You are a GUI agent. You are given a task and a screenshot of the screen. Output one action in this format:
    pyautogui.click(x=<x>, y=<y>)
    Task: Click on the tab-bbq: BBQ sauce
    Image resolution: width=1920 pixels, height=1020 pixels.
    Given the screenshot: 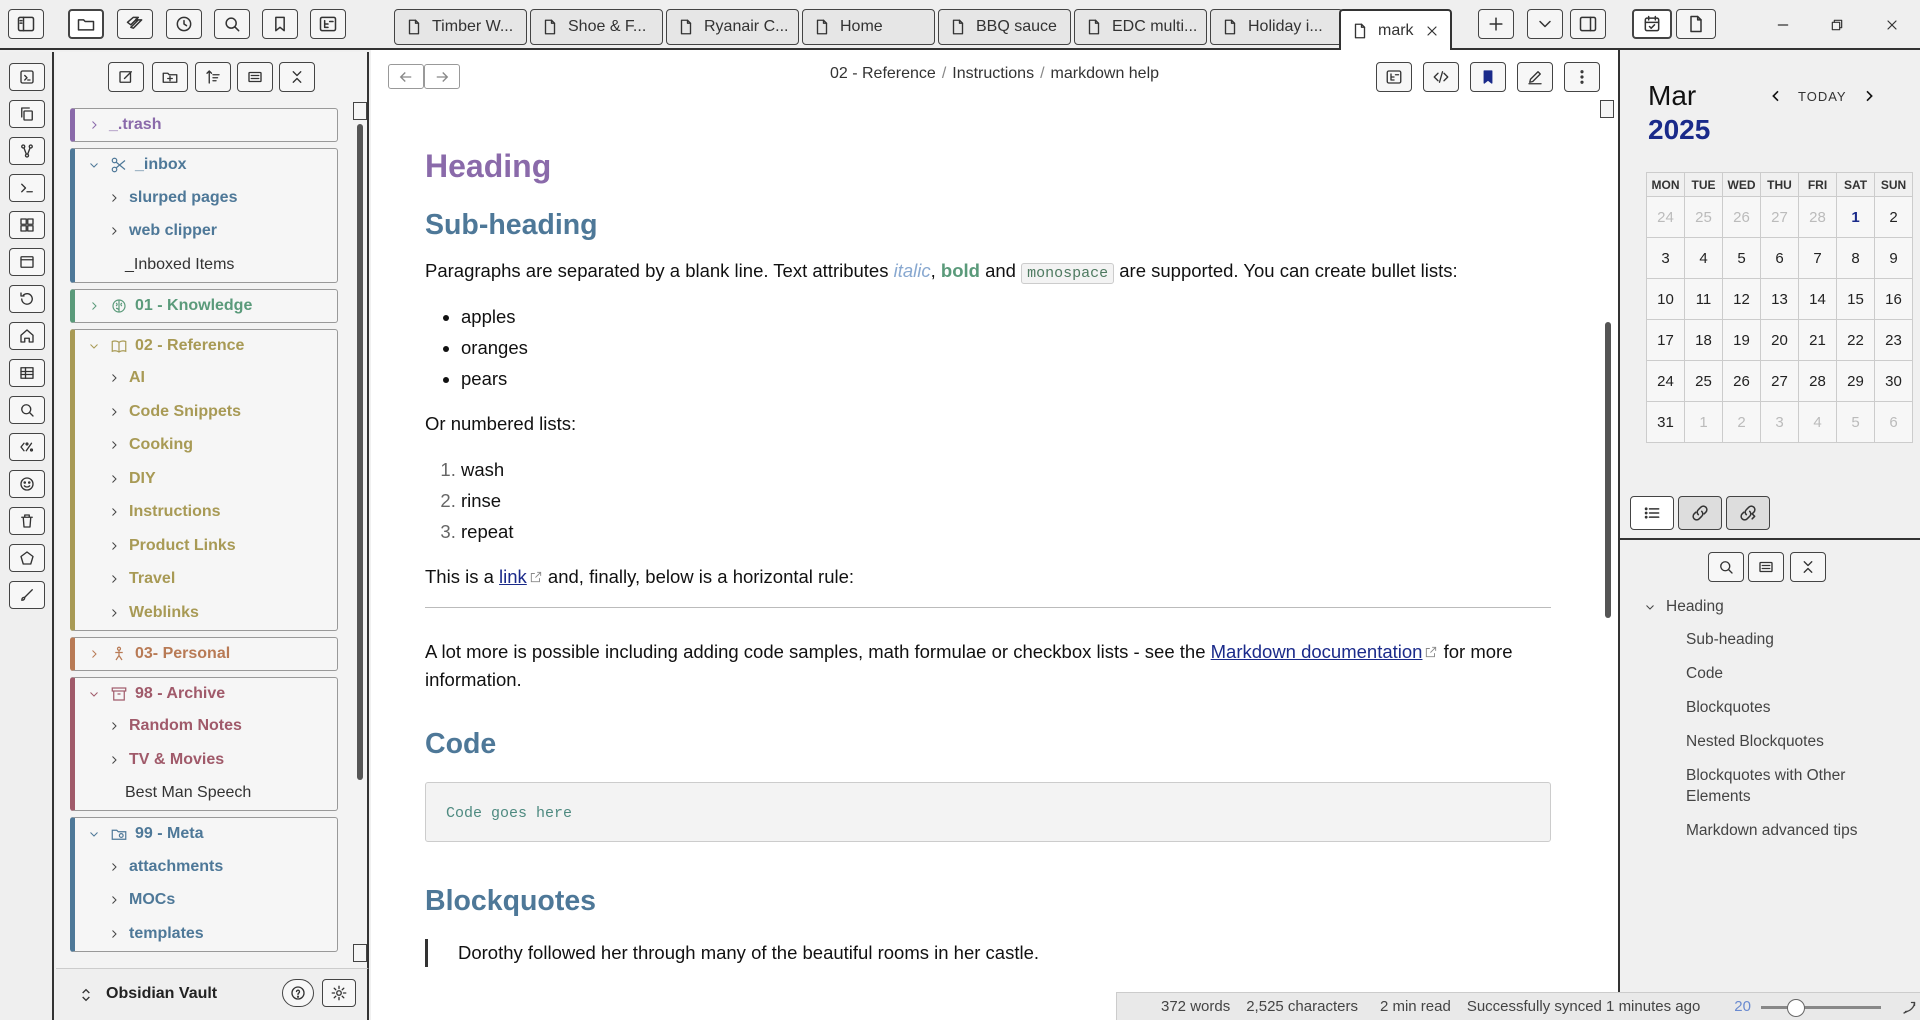 What is the action you would take?
    pyautogui.click(x=1004, y=27)
    